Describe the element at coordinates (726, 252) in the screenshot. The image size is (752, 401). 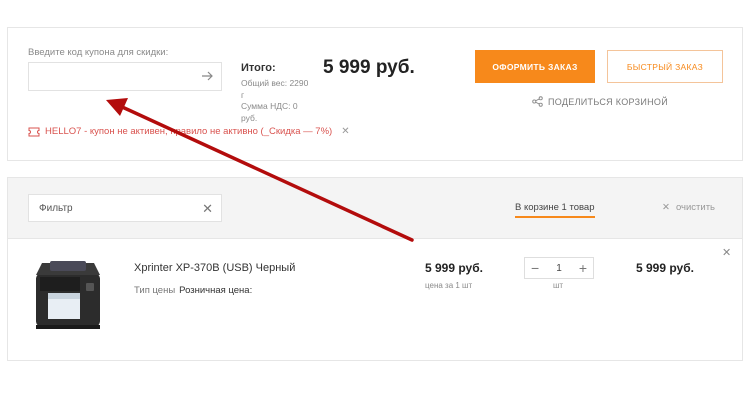
I see `remove-item-icon: ✕` at that location.